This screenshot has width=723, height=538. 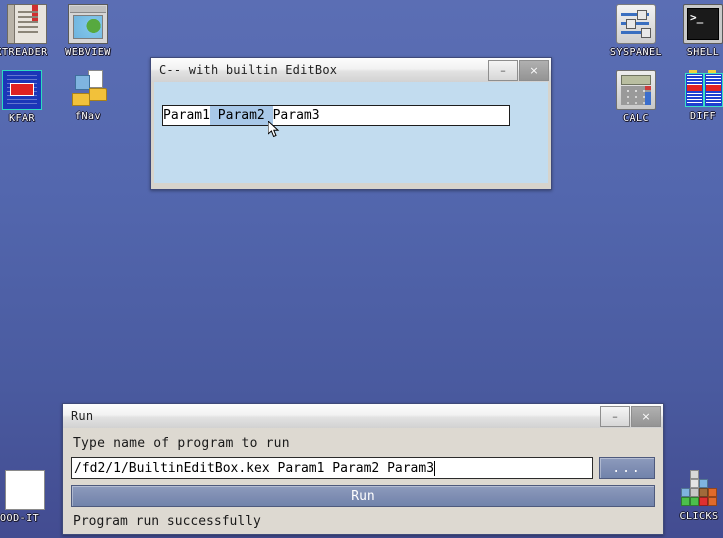 I want to click on desktop-icon-flood-it: FLOOD-IT, so click(x=28, y=497).